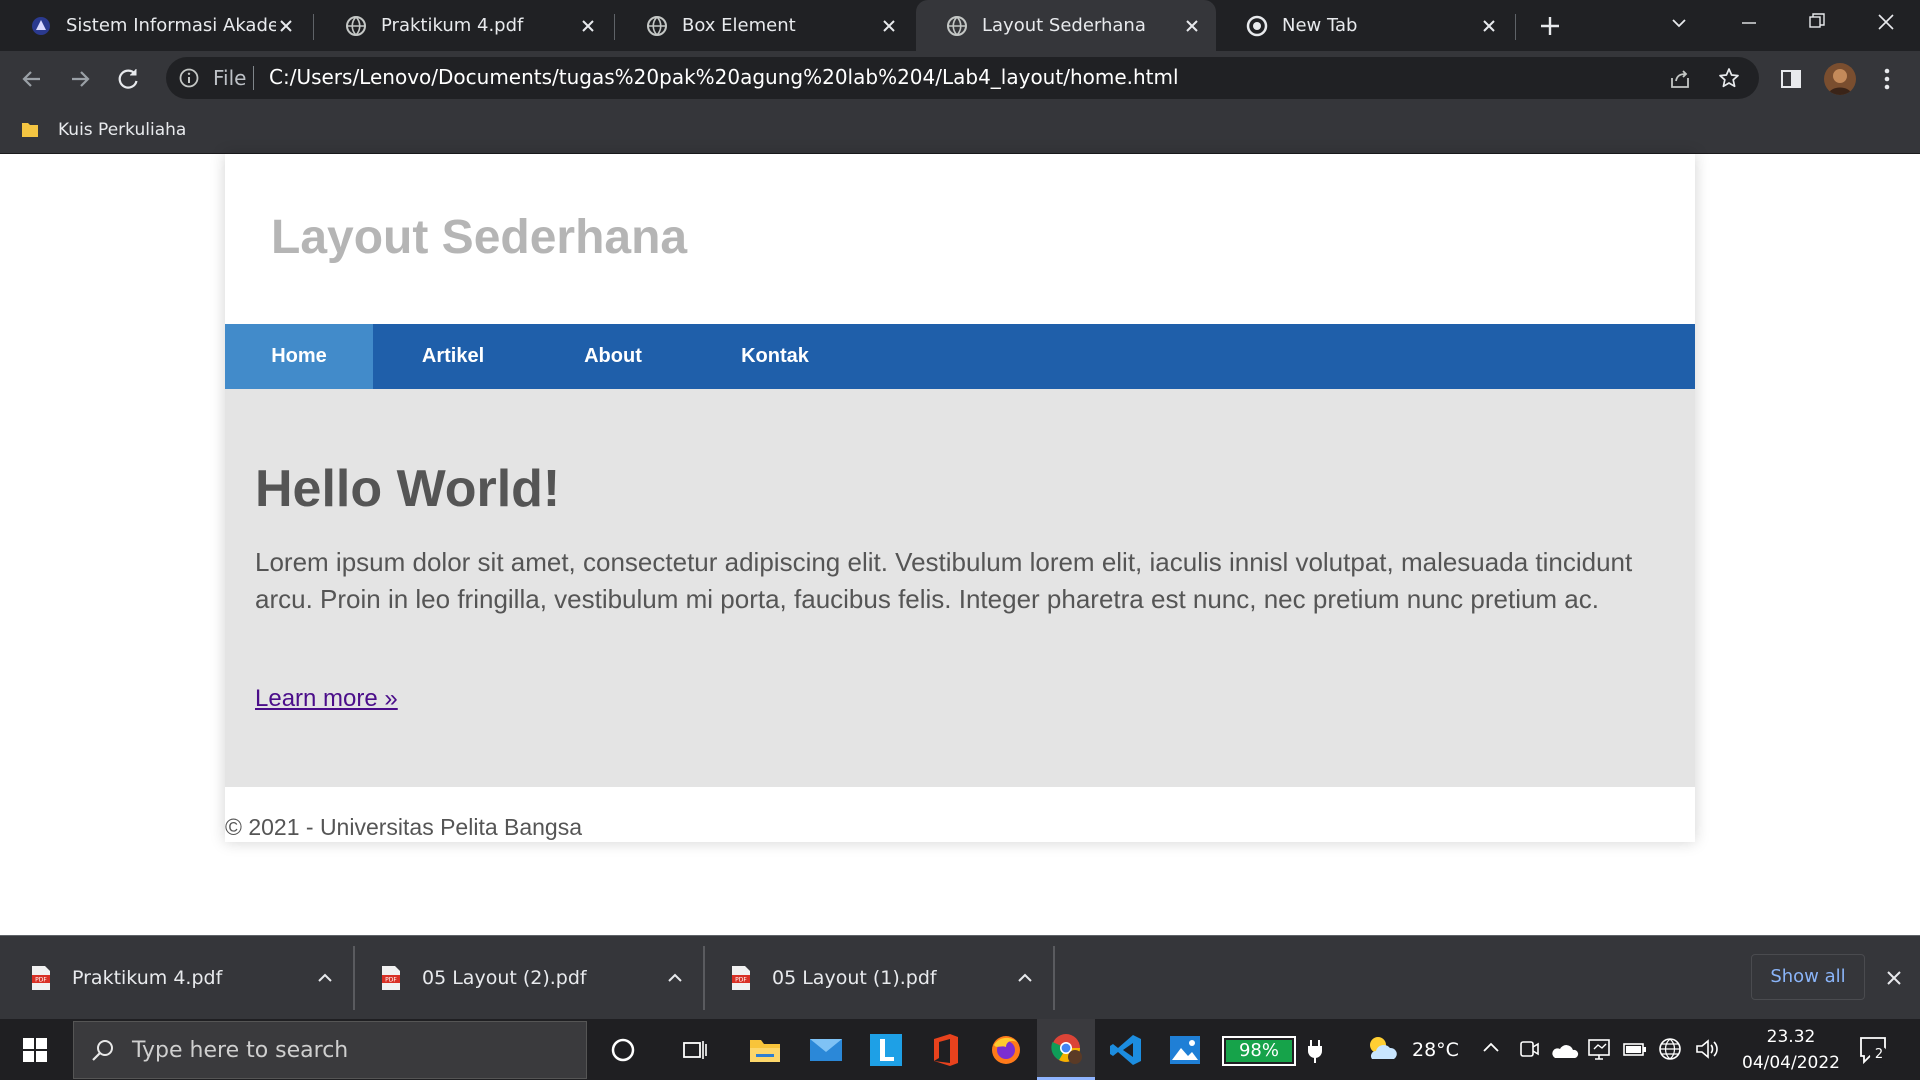  I want to click on taskbar-clock-time: 23.32, so click(1791, 1037).